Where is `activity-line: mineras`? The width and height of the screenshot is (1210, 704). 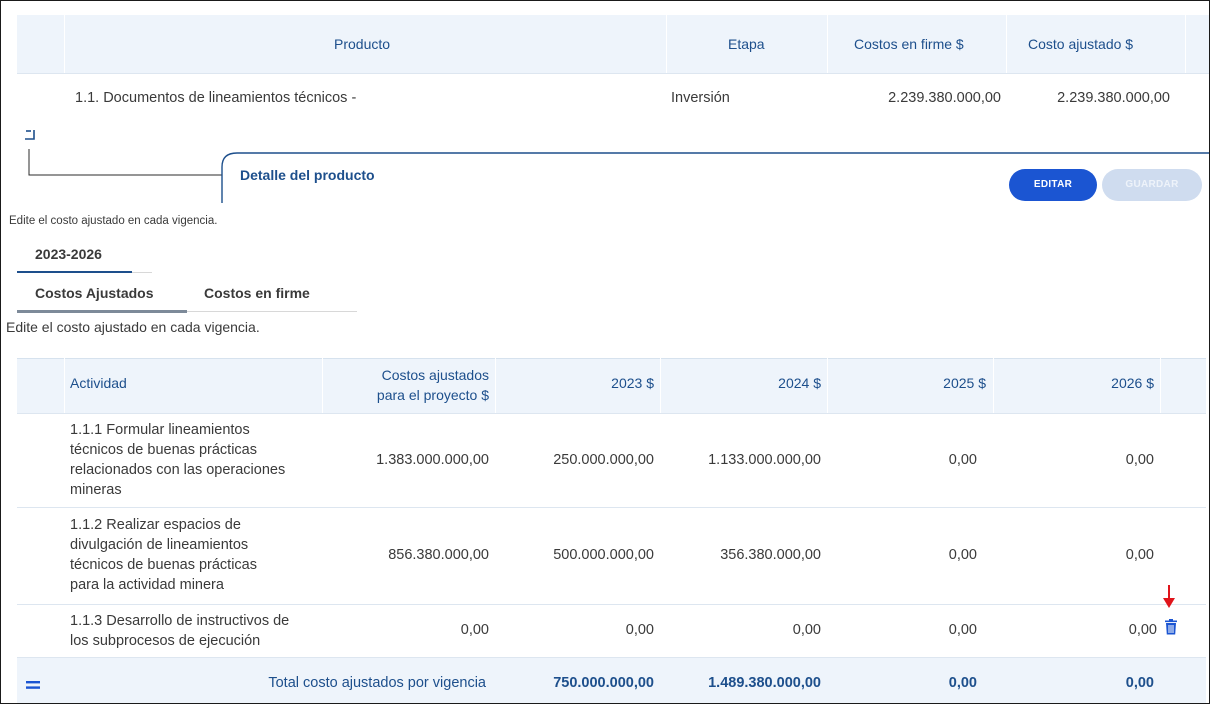 activity-line: mineras is located at coordinates (96, 490).